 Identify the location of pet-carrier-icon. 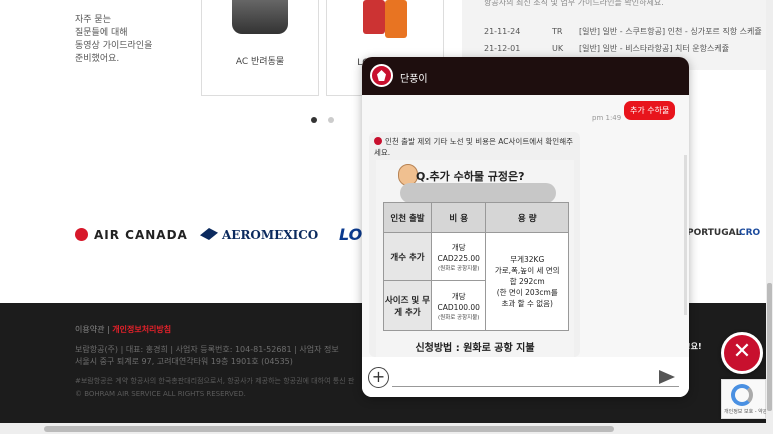
(260, 17).